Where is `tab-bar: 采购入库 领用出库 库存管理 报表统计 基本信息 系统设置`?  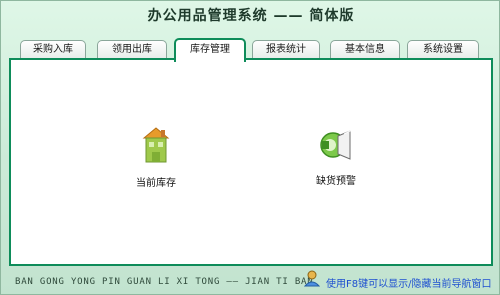
tab-bar: 采购入库 领用出库 库存管理 报表统计 基本信息 系统设置 is located at coordinates (250, 50).